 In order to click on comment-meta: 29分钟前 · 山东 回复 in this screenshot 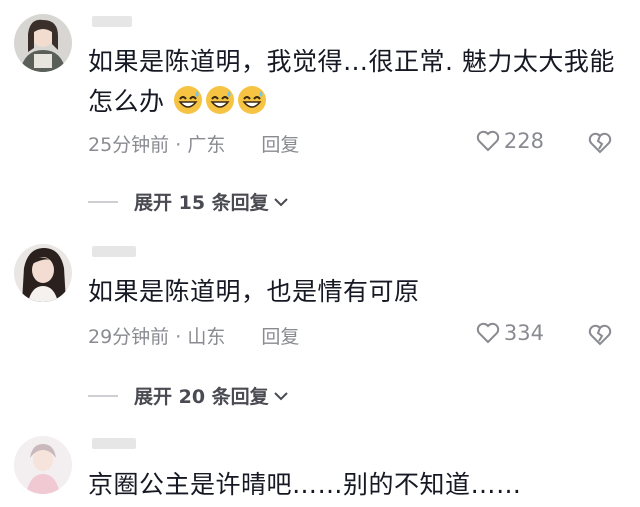, I will do `click(193, 335)`.